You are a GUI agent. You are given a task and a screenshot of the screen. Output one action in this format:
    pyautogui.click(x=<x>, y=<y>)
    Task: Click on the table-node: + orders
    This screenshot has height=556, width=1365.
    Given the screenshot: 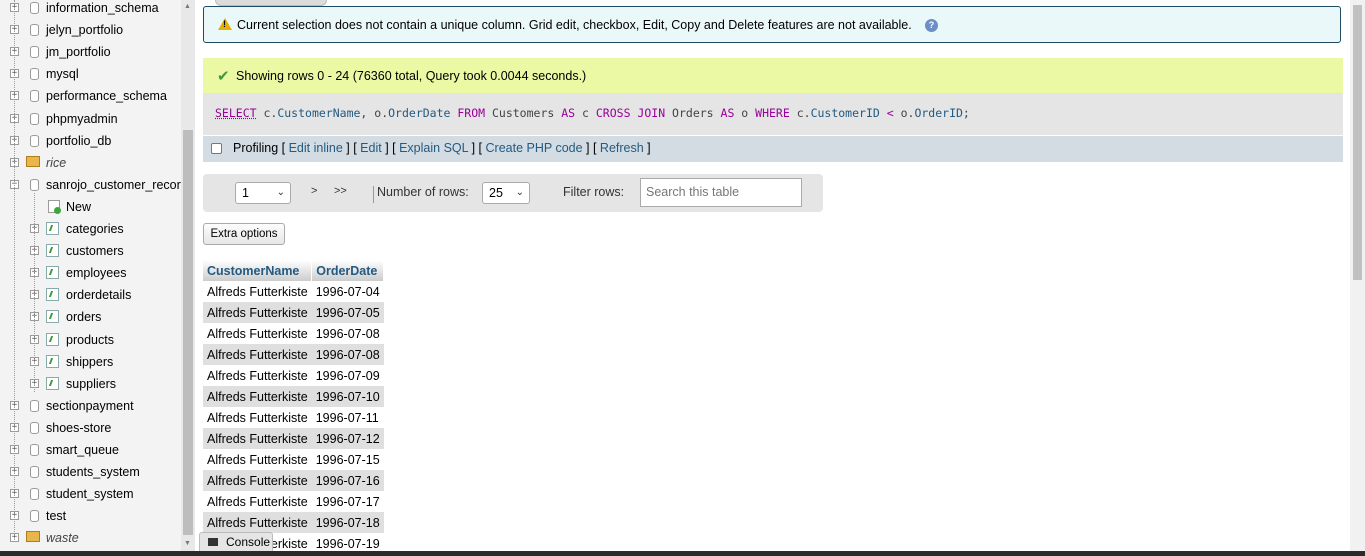 What is the action you would take?
    pyautogui.click(x=90, y=317)
    